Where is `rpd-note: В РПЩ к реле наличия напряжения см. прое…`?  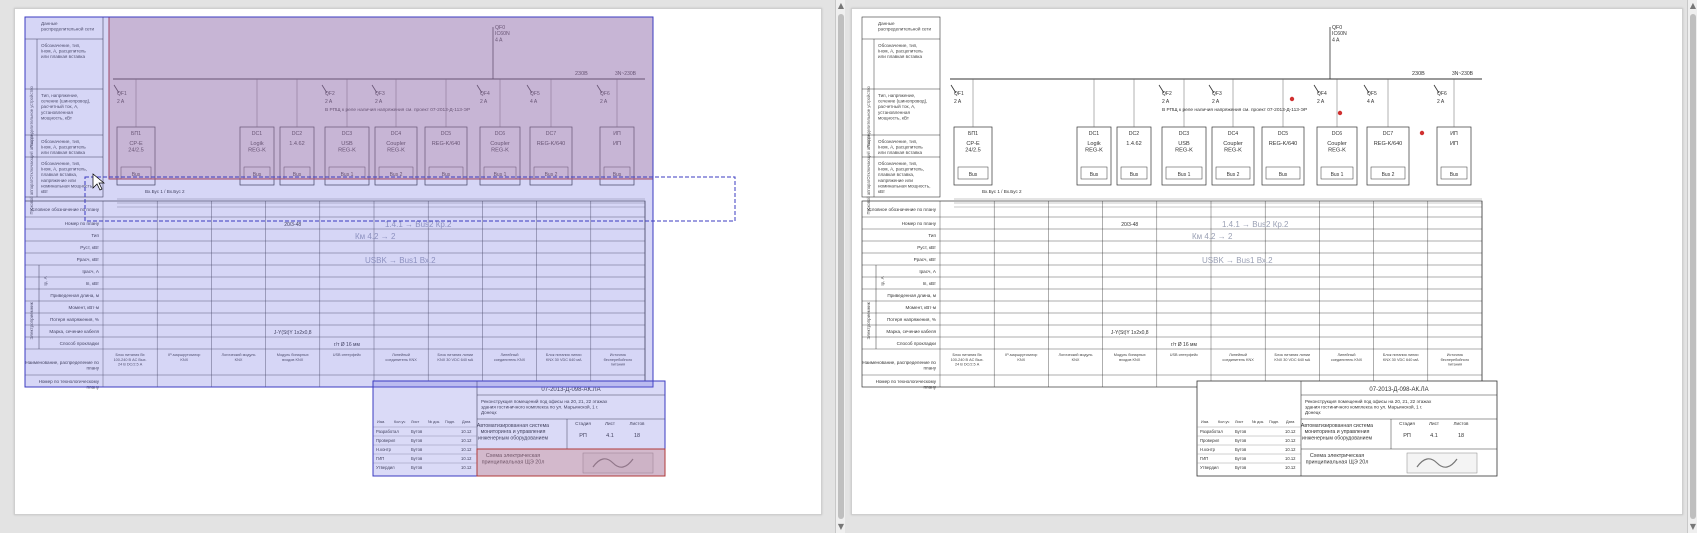 rpd-note: В РПЩ к реле наличия напряжения см. прое… is located at coordinates (1234, 110).